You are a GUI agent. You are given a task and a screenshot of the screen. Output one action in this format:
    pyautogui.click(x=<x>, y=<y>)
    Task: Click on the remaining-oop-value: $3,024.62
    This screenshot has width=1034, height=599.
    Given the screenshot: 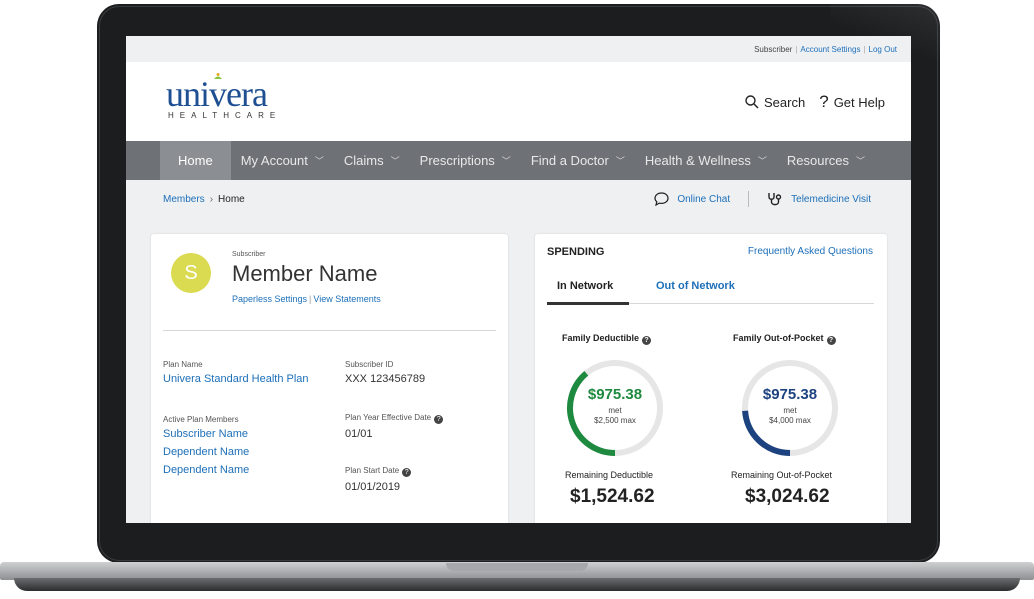 What is the action you would take?
    pyautogui.click(x=787, y=496)
    